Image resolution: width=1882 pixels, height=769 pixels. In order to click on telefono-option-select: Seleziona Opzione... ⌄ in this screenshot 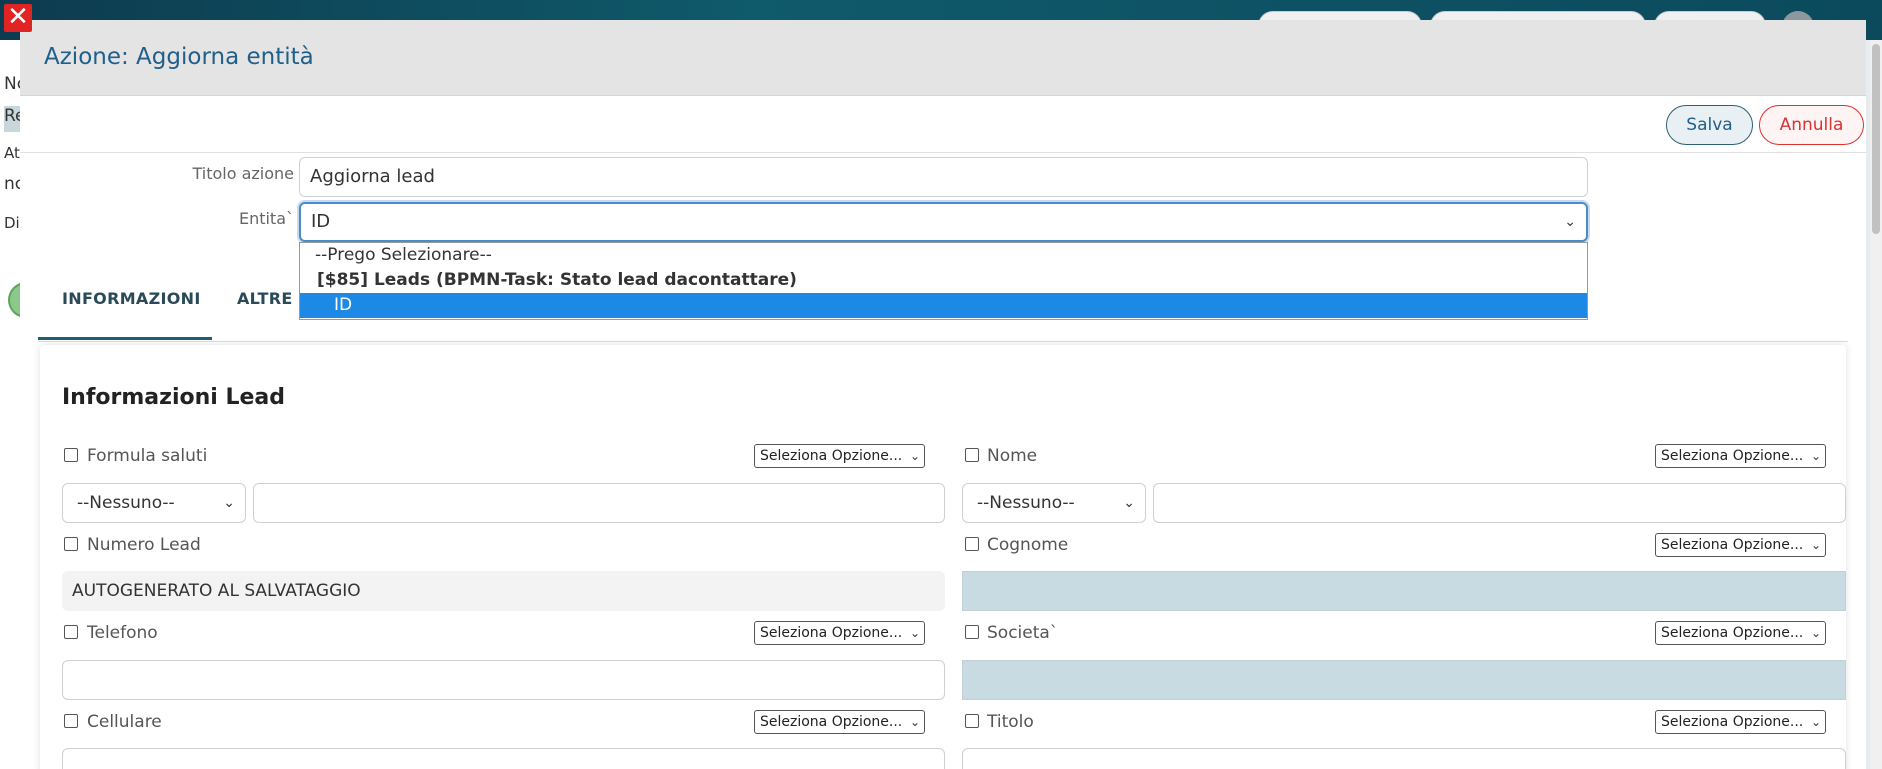, I will do `click(839, 633)`.